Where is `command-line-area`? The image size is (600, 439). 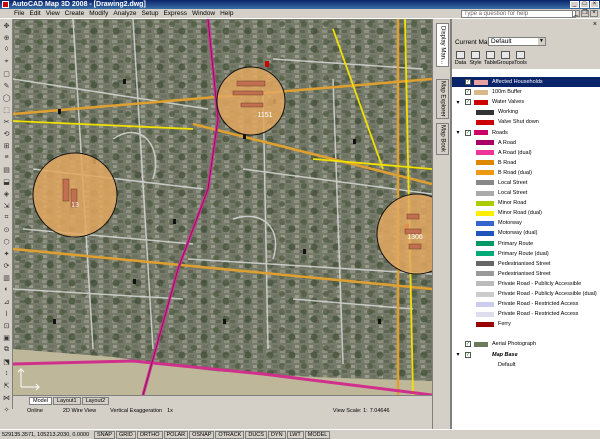 command-line-area is located at coordinates (216, 422).